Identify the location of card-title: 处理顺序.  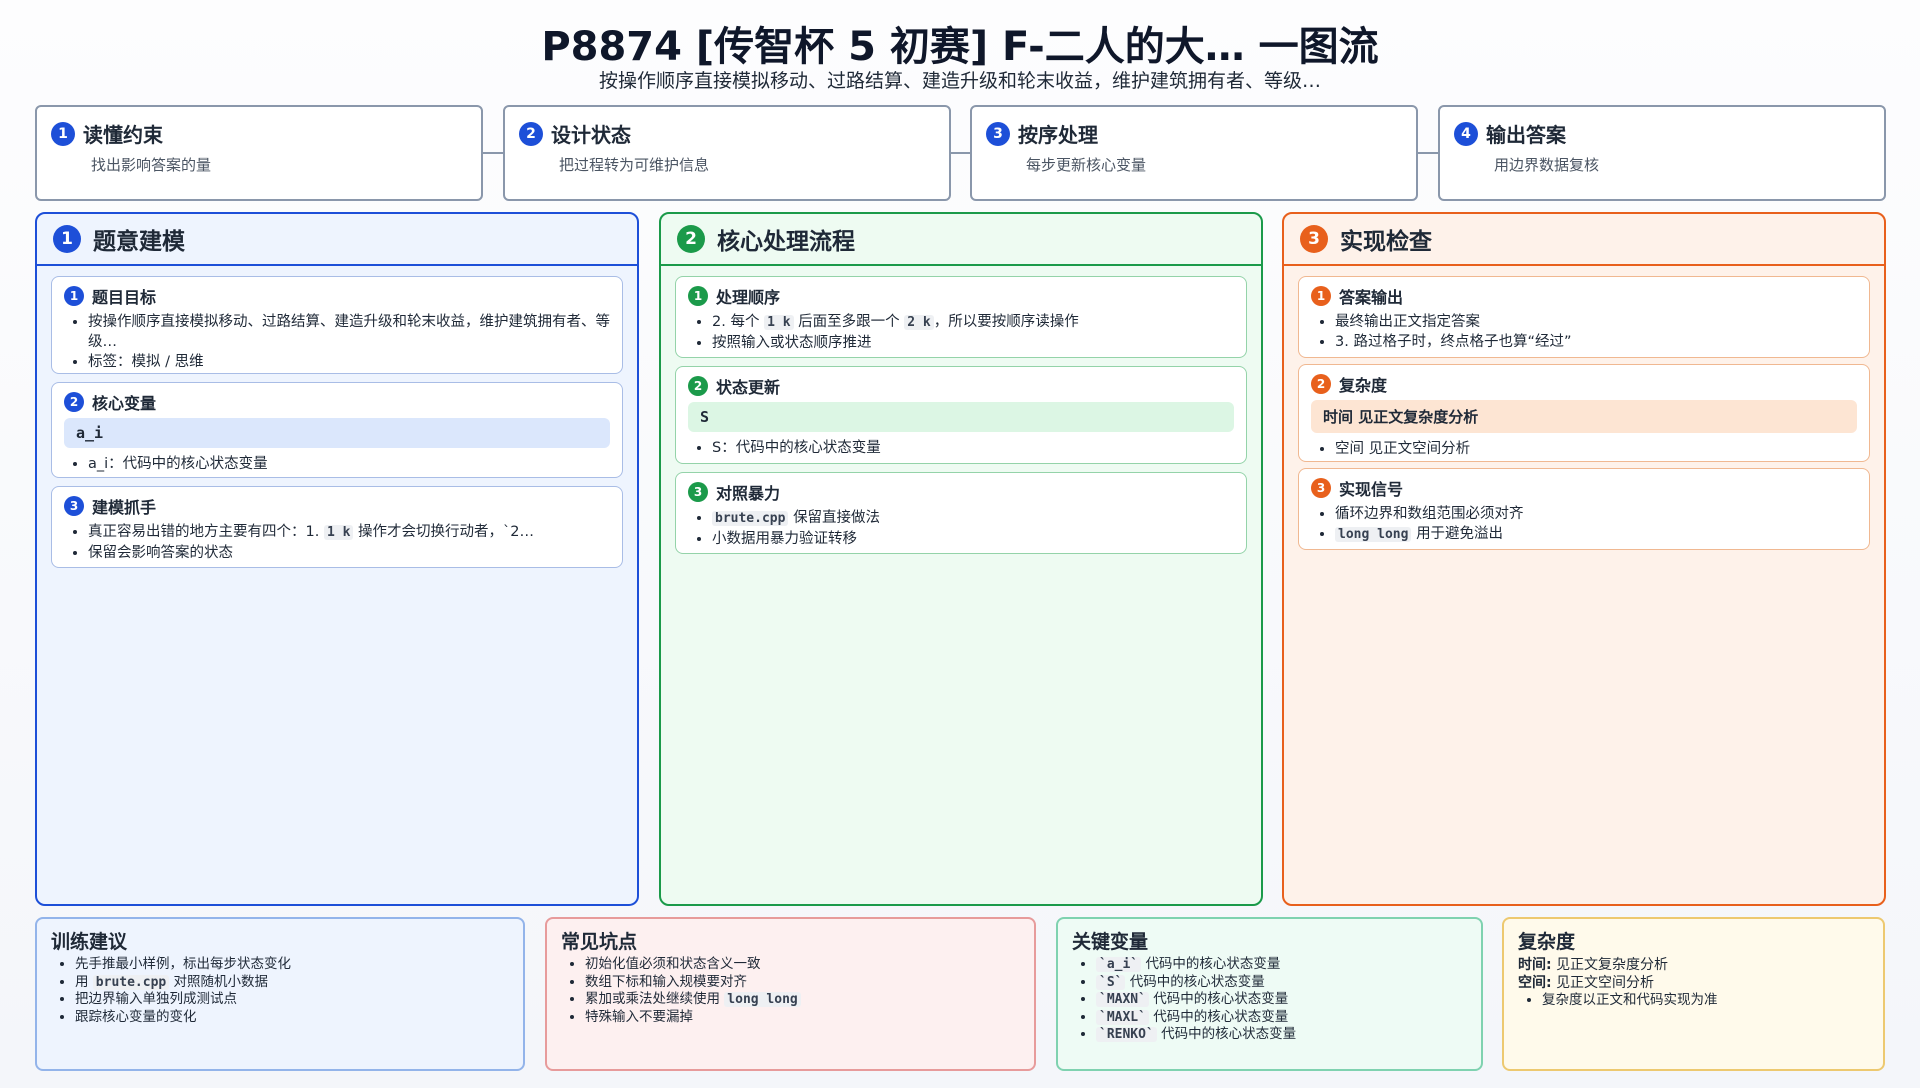
(748, 297).